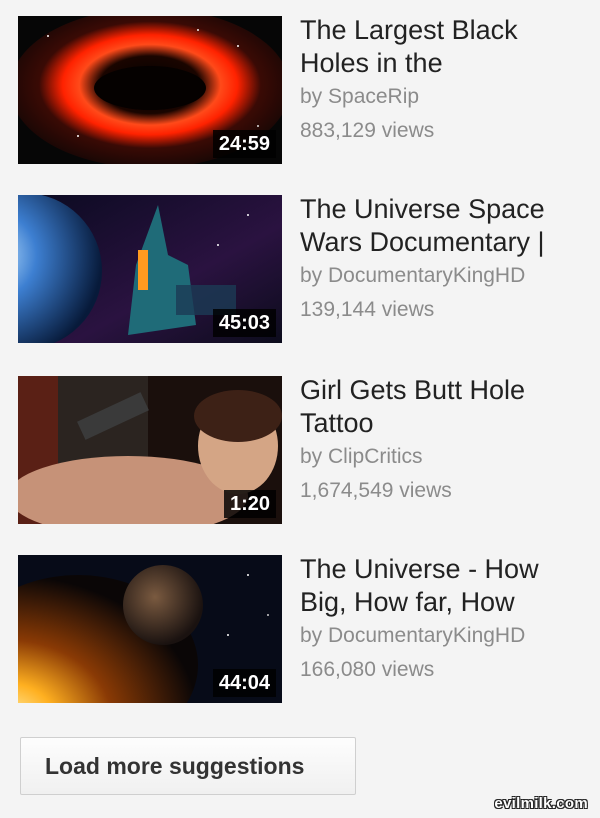 The image size is (600, 818). What do you see at coordinates (541, 803) in the screenshot?
I see `site-watermark: evilmilk.com` at bounding box center [541, 803].